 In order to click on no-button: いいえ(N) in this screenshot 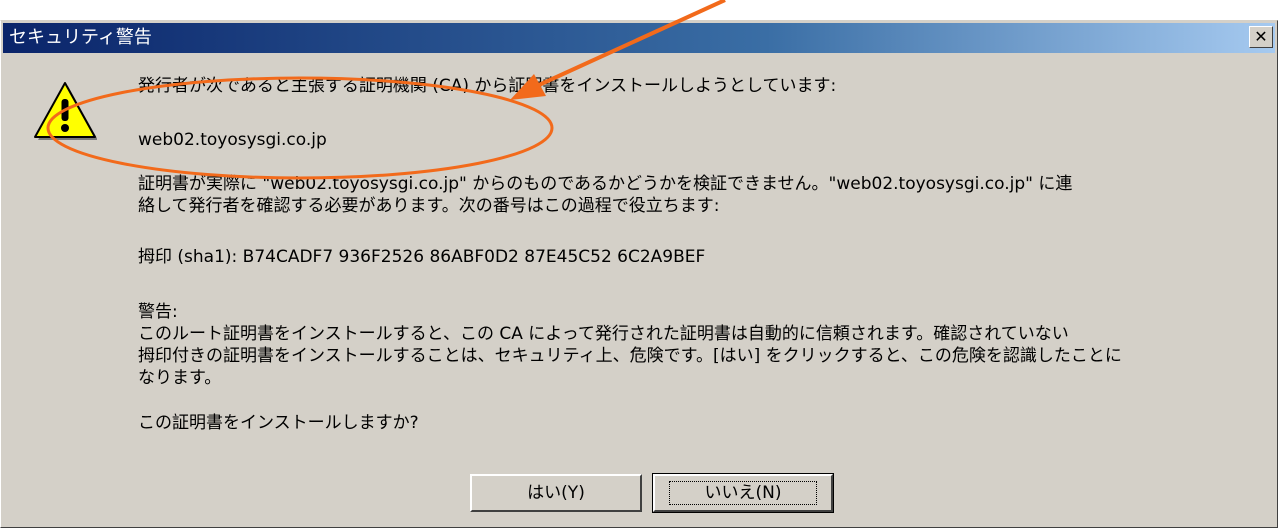, I will do `click(743, 493)`.